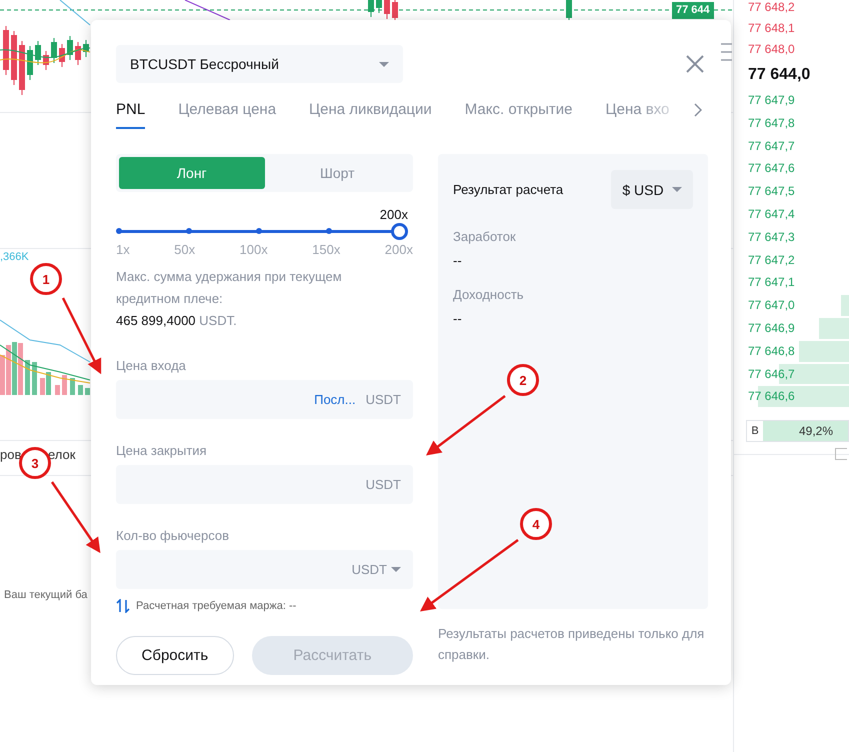  What do you see at coordinates (227, 113) in the screenshot?
I see `tab: Целевая цена` at bounding box center [227, 113].